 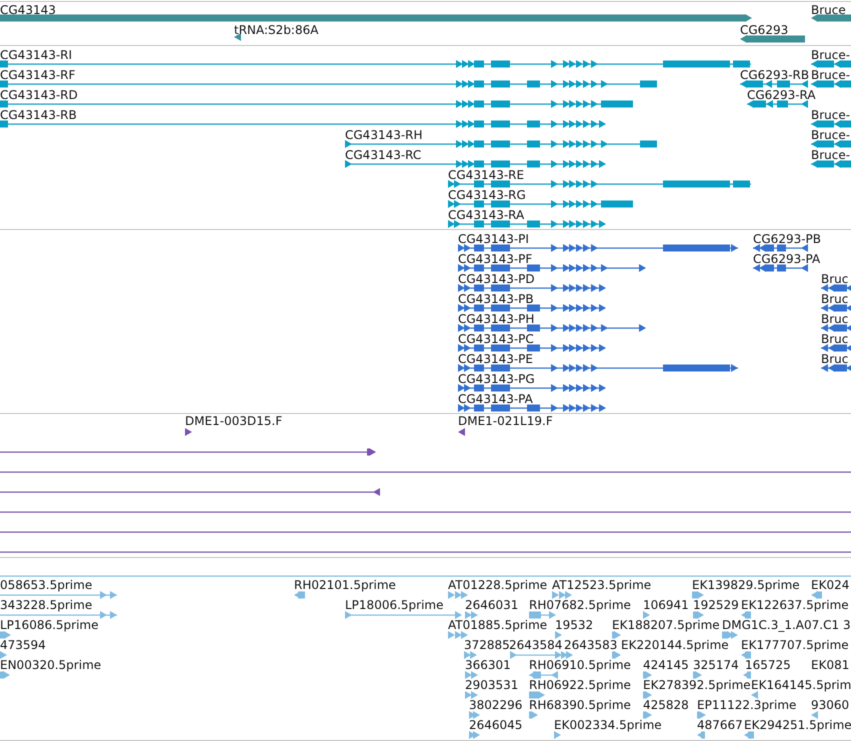 What do you see at coordinates (383, 155) in the screenshot?
I see `feature-label: CG43143-RC` at bounding box center [383, 155].